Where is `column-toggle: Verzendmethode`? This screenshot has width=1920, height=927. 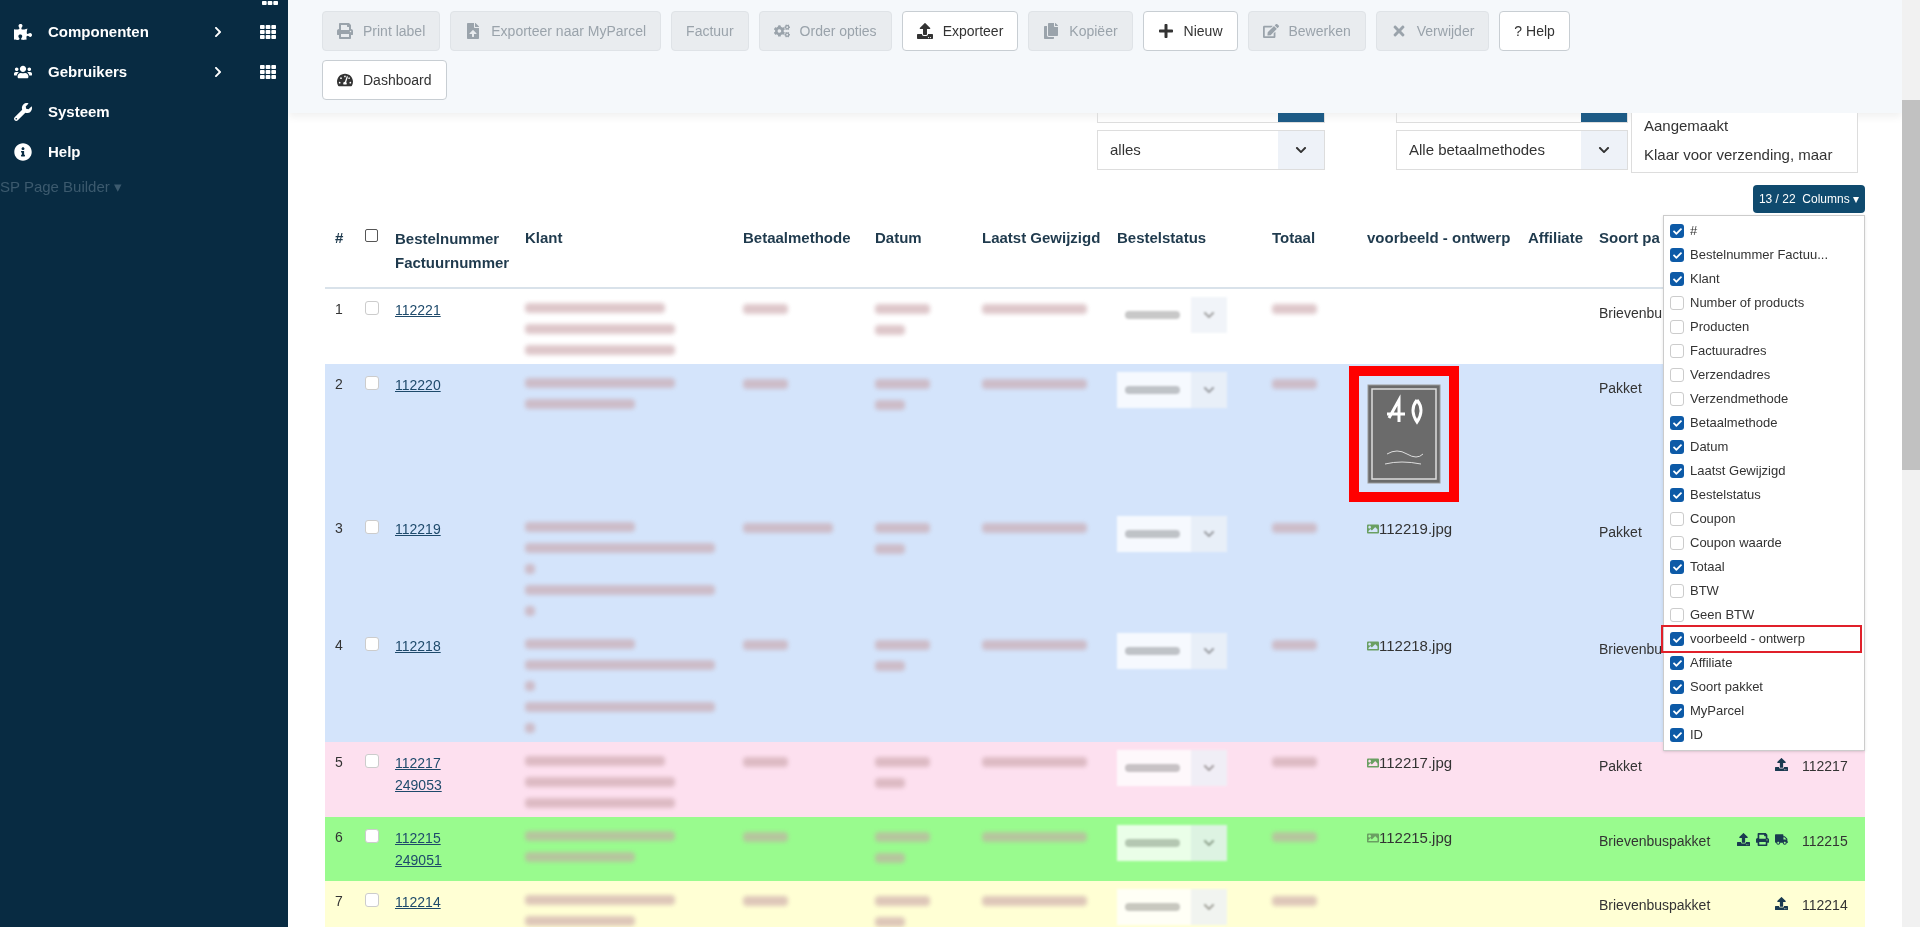
column-toggle: Verzendmethode is located at coordinates (1764, 399).